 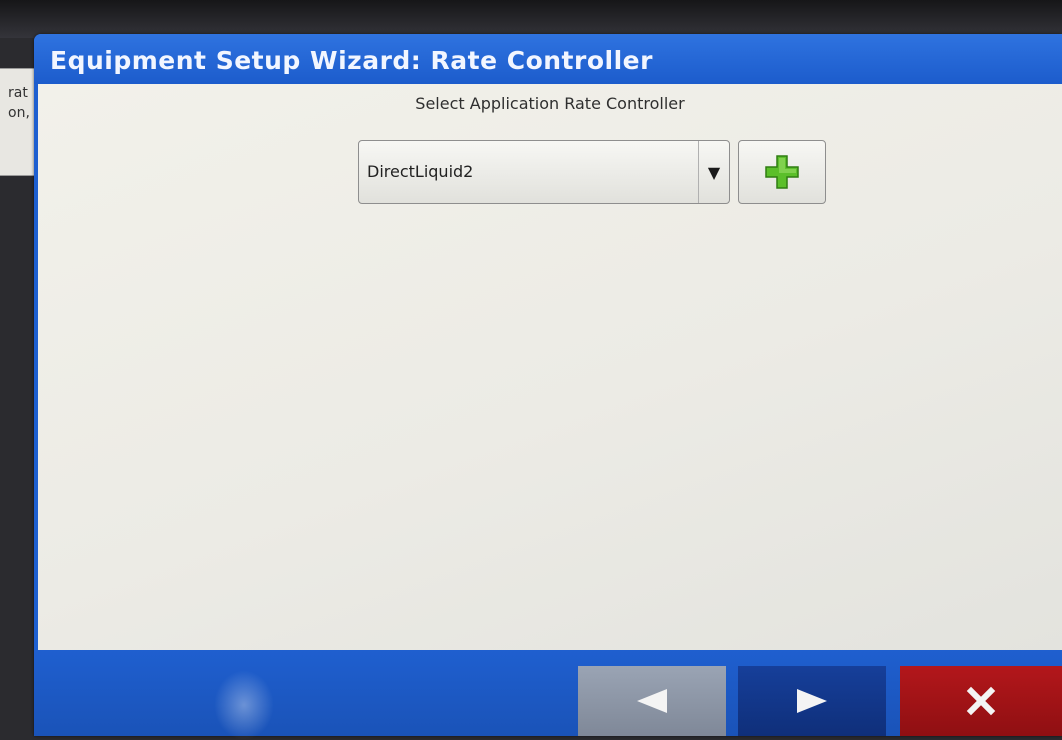 I want to click on wizard-navigation-bar, so click(x=548, y=695).